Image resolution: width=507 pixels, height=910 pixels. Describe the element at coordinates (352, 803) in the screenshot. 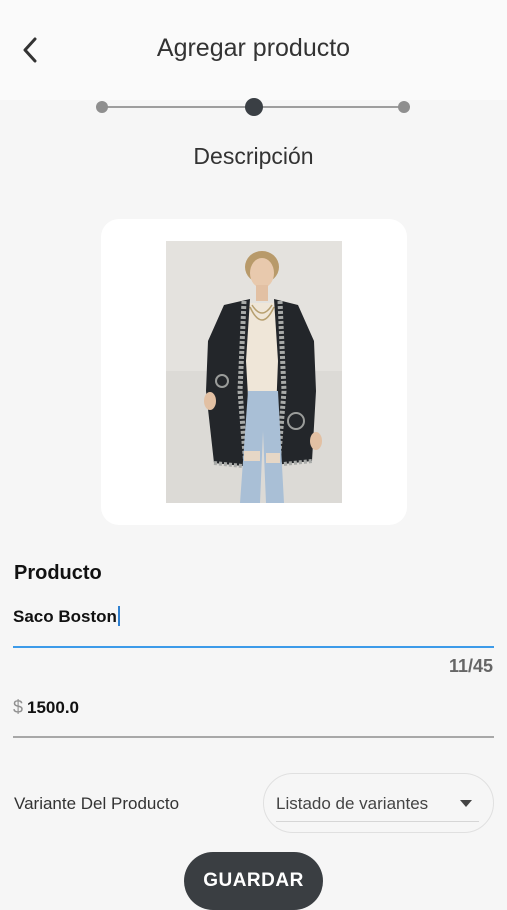

I see `variant-dropdown-placeholder: Listado de variantes` at that location.